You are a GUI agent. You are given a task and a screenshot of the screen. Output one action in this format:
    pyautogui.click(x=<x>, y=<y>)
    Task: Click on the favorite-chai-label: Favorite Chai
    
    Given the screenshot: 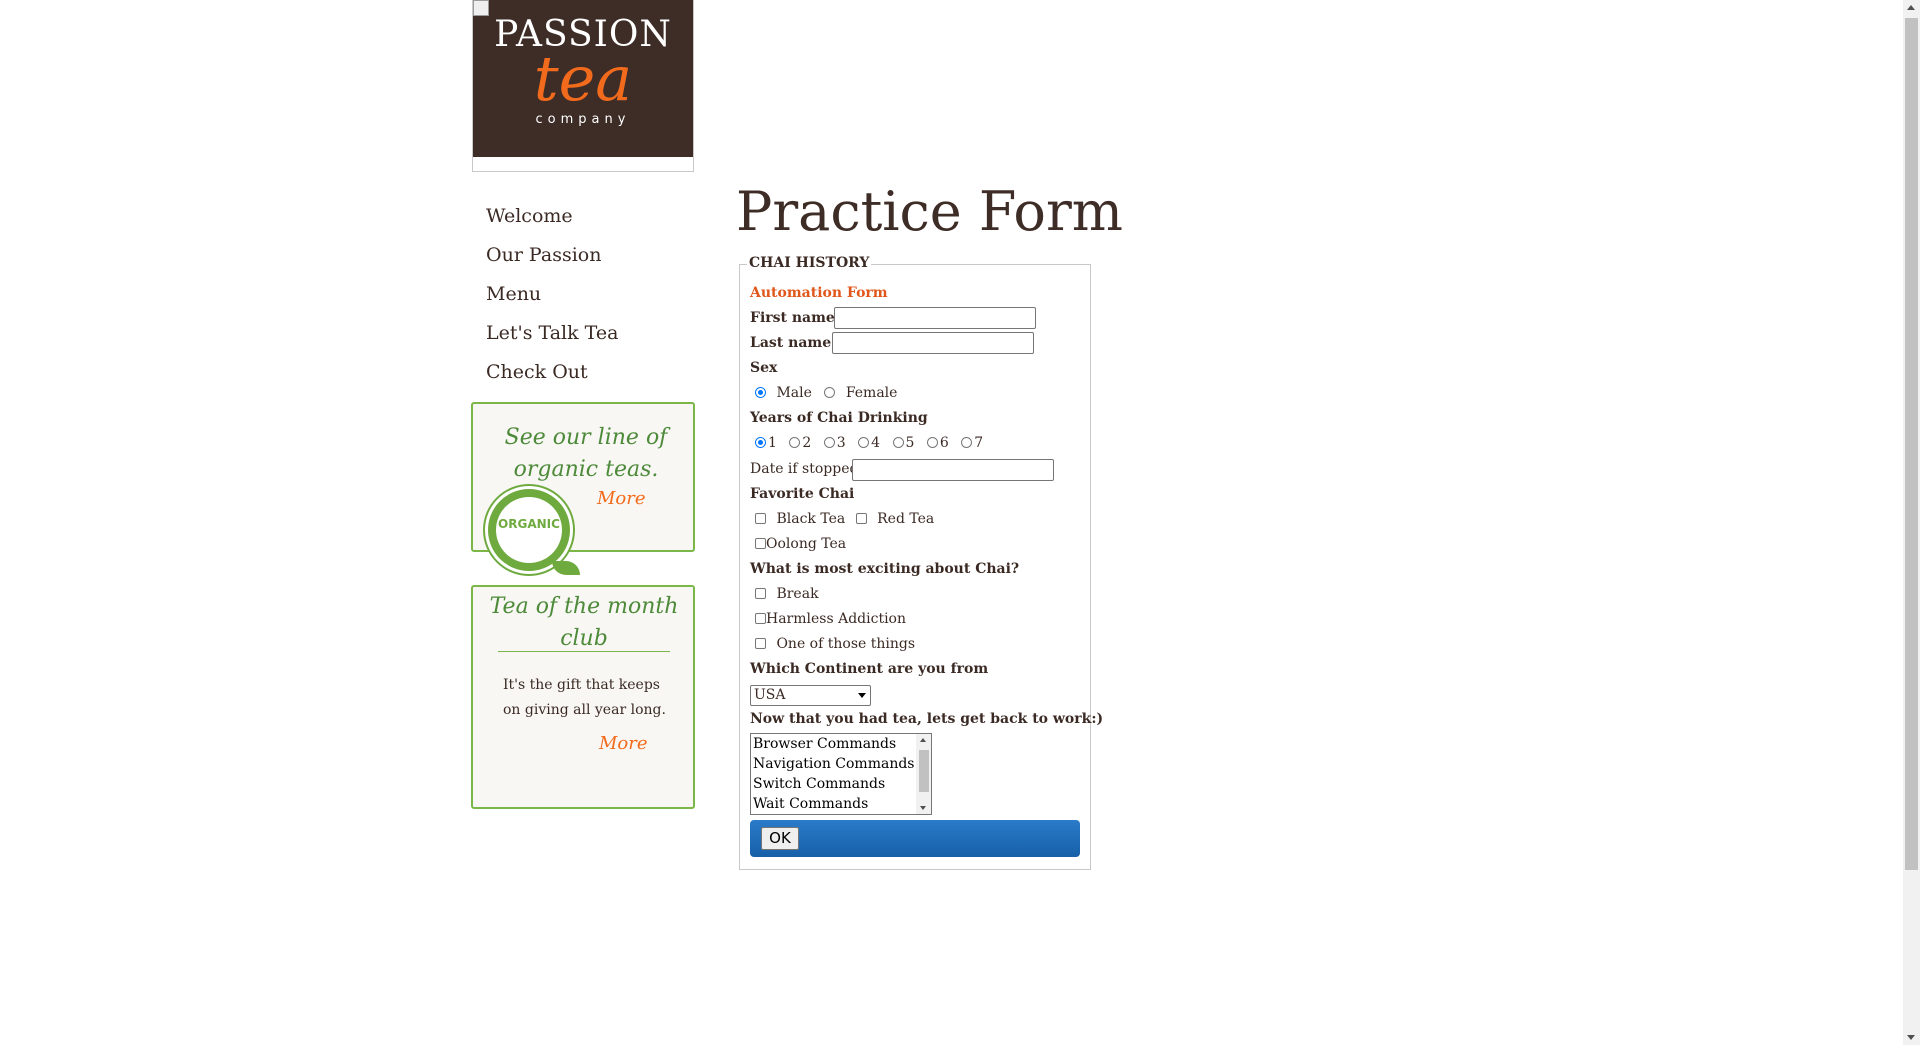 What is the action you would take?
    pyautogui.click(x=802, y=494)
    